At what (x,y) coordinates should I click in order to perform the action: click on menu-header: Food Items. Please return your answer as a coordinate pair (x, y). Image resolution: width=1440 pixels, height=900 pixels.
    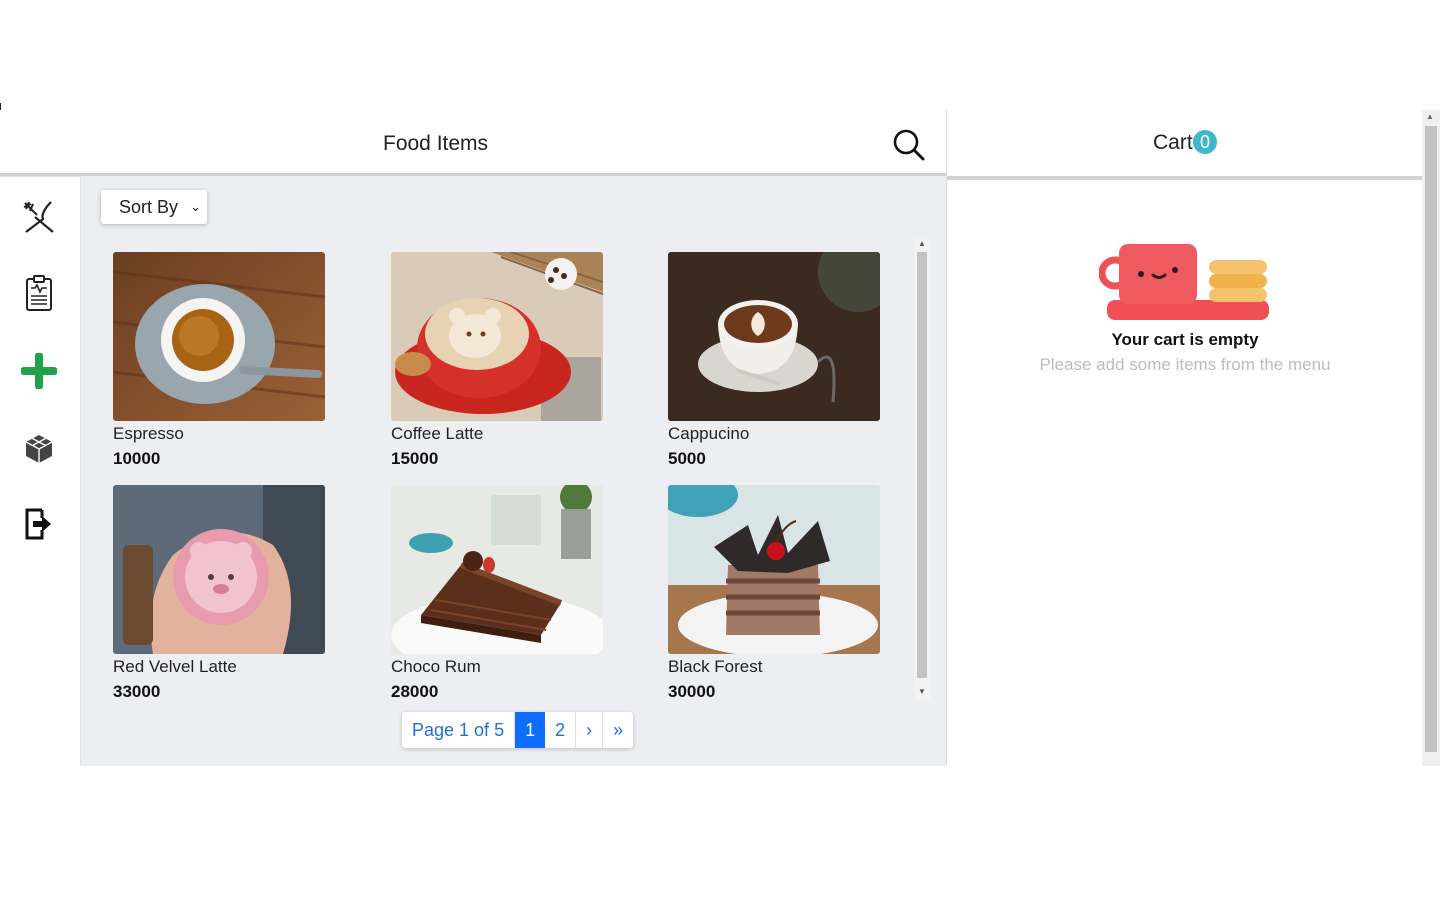
    Looking at the image, I should click on (473, 143).